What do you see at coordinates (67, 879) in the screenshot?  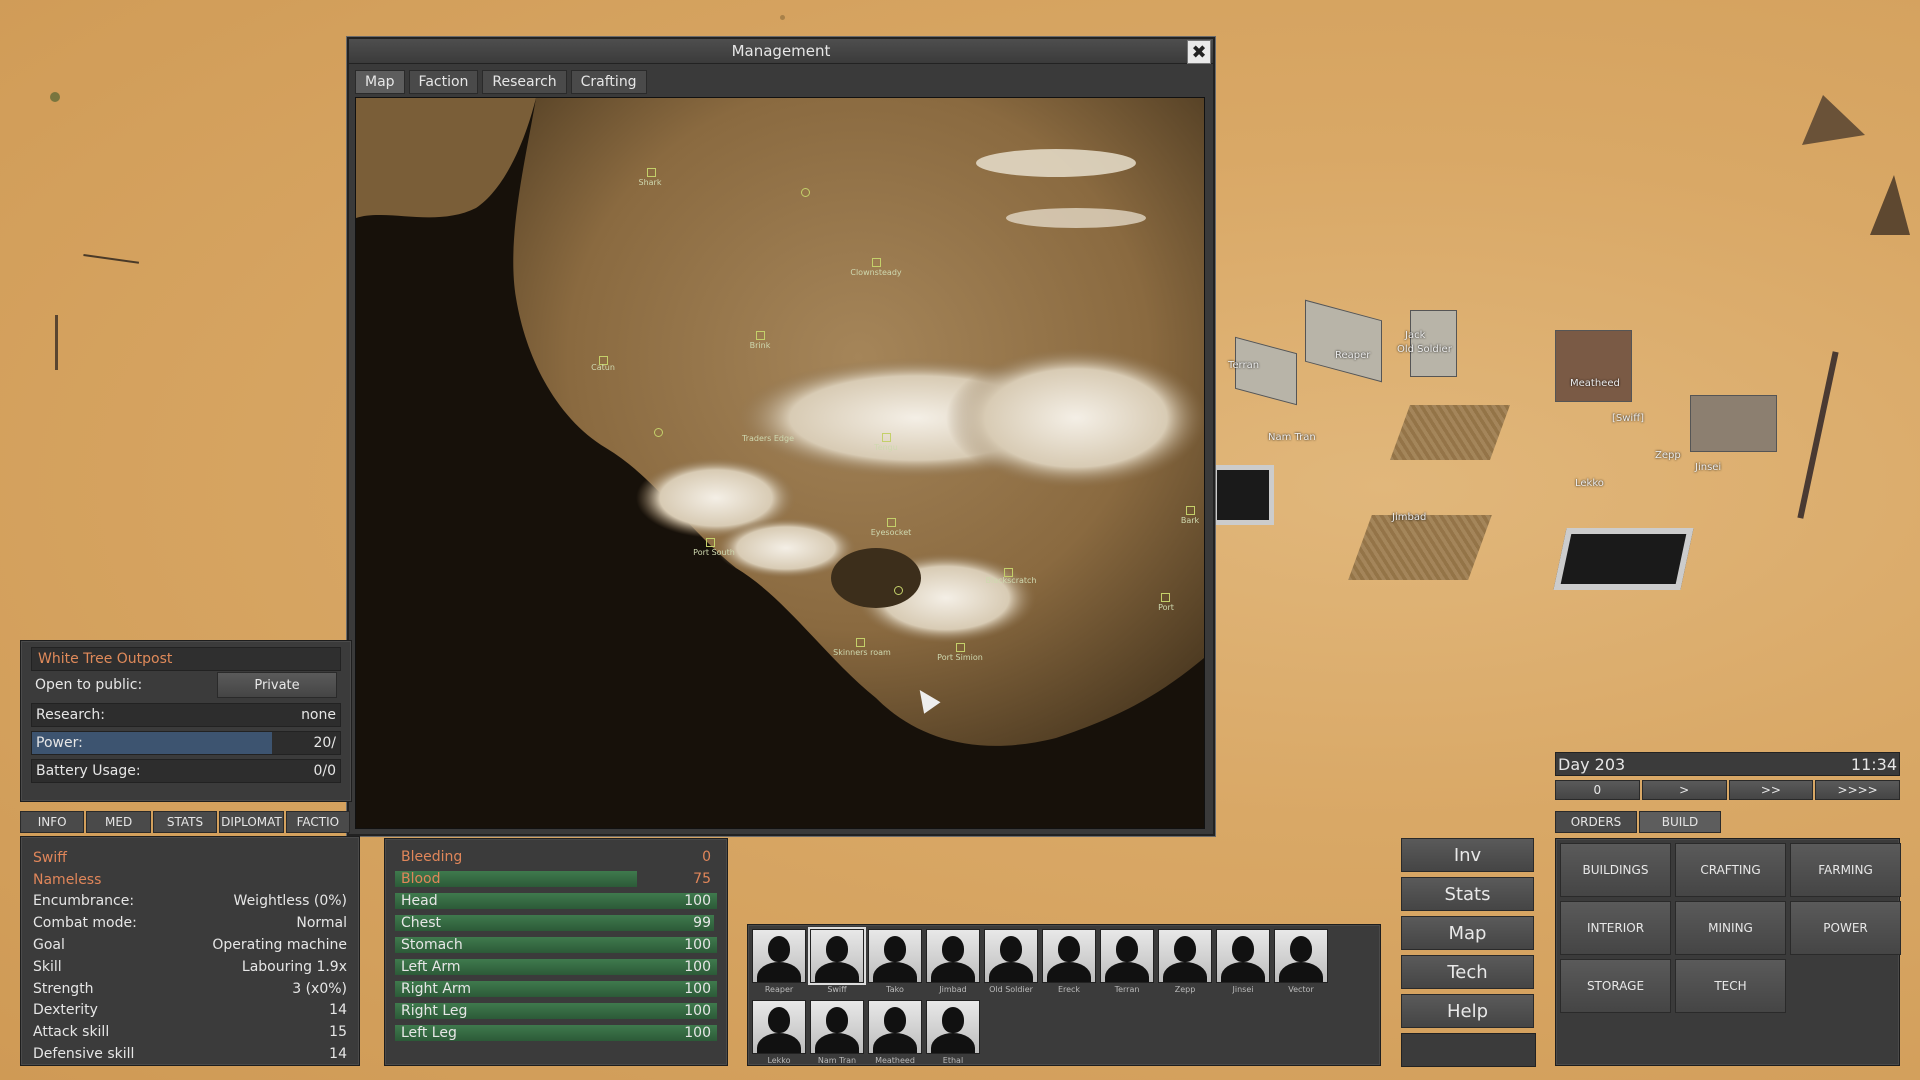 I see `character-faction: Nameless` at bounding box center [67, 879].